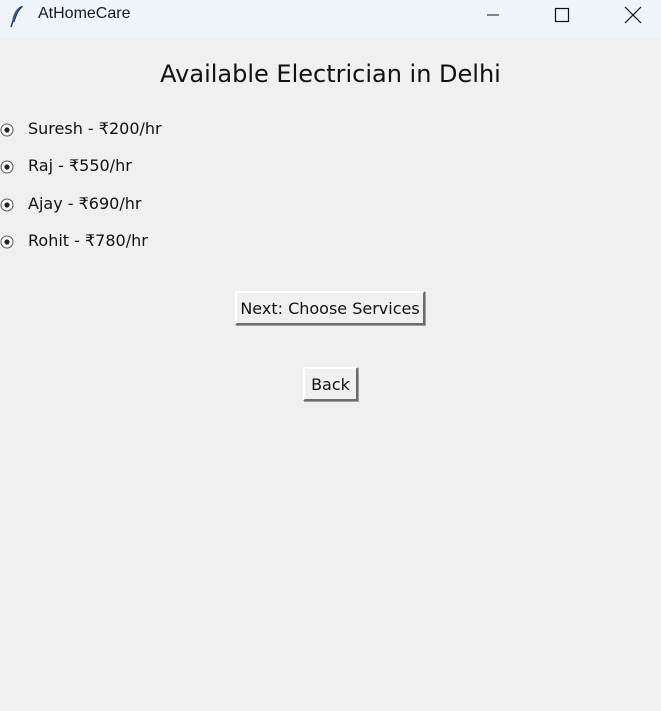 The image size is (661, 711). I want to click on title-bar: AtHomeCare, so click(330, 19).